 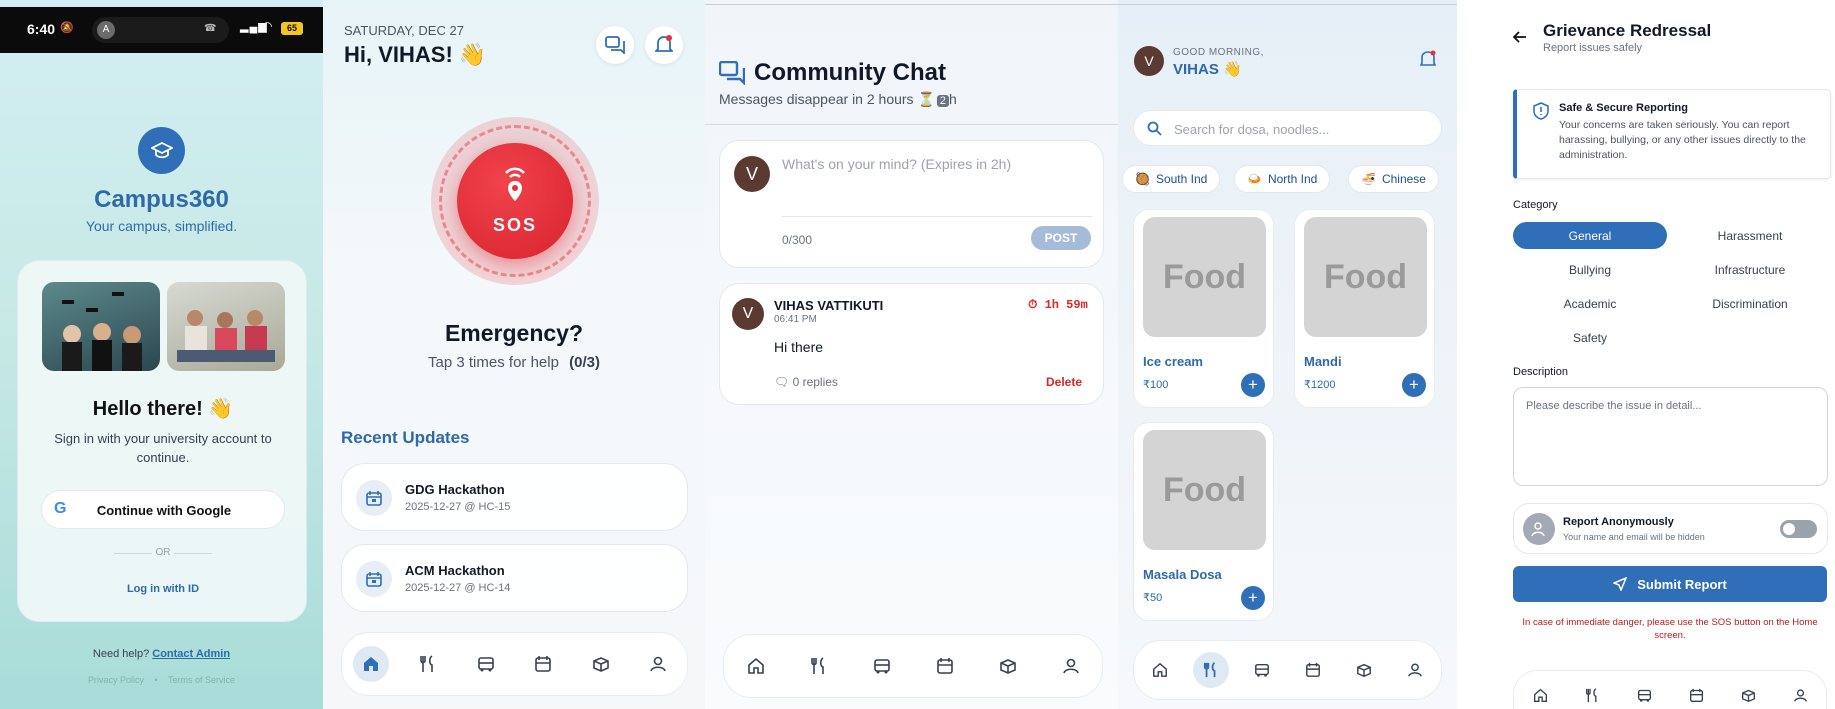 What do you see at coordinates (1061, 238) in the screenshot?
I see `post-button: POST` at bounding box center [1061, 238].